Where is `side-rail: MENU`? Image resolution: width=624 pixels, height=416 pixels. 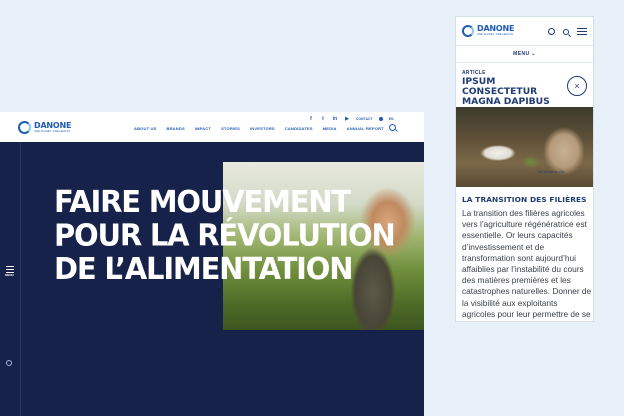 side-rail: MENU is located at coordinates (10, 279).